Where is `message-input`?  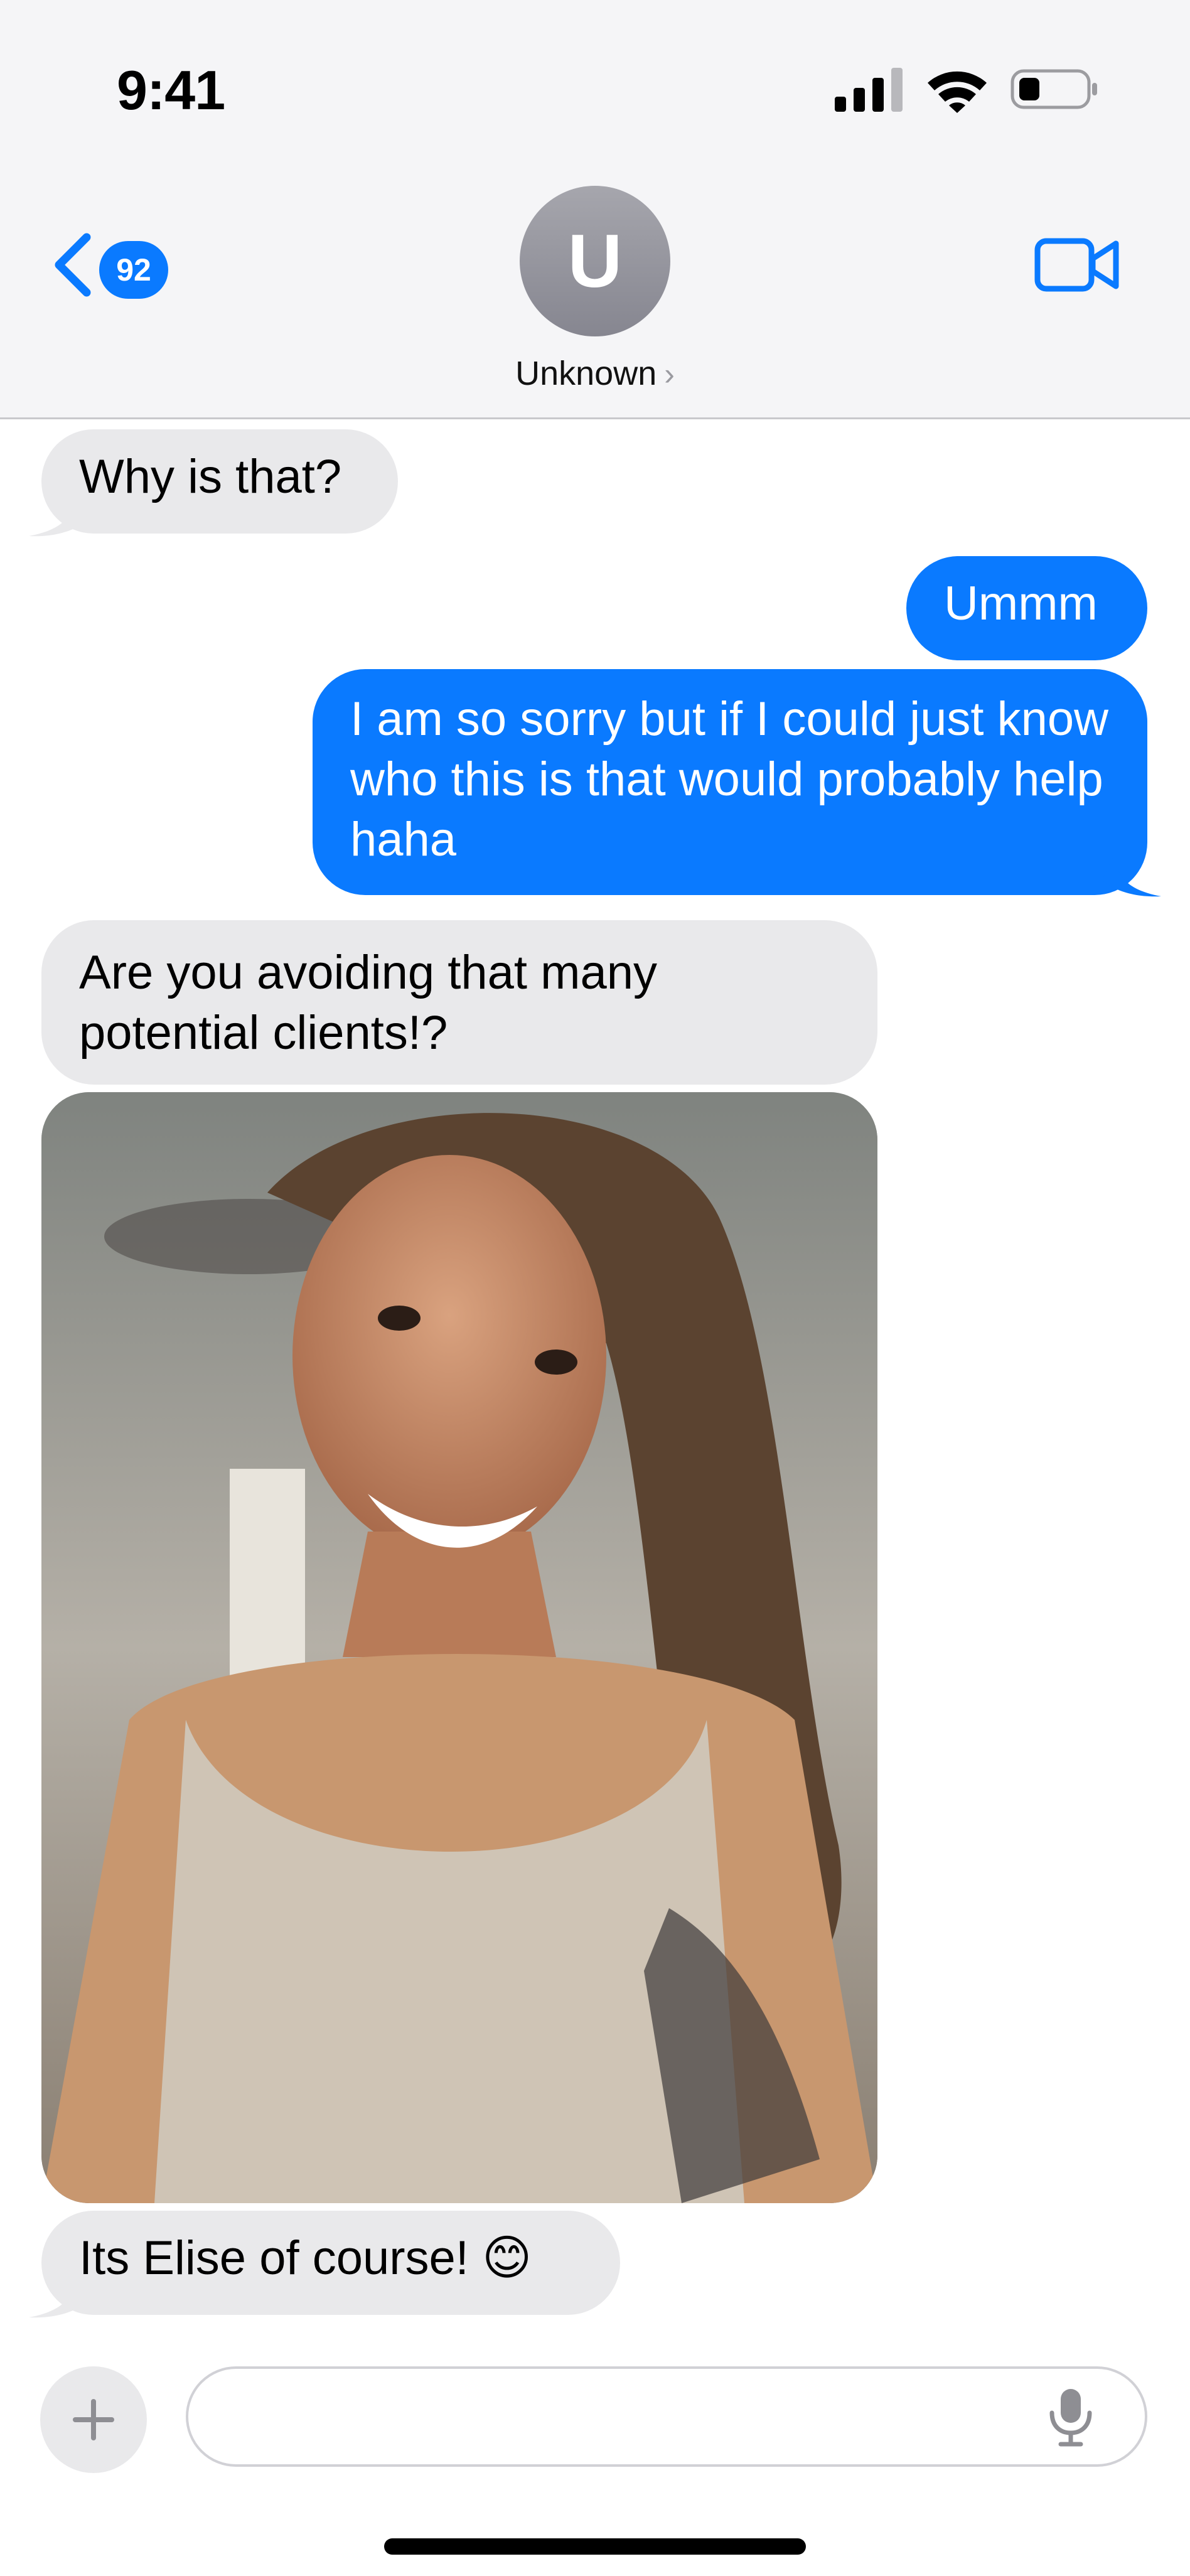
message-input is located at coordinates (622, 2417).